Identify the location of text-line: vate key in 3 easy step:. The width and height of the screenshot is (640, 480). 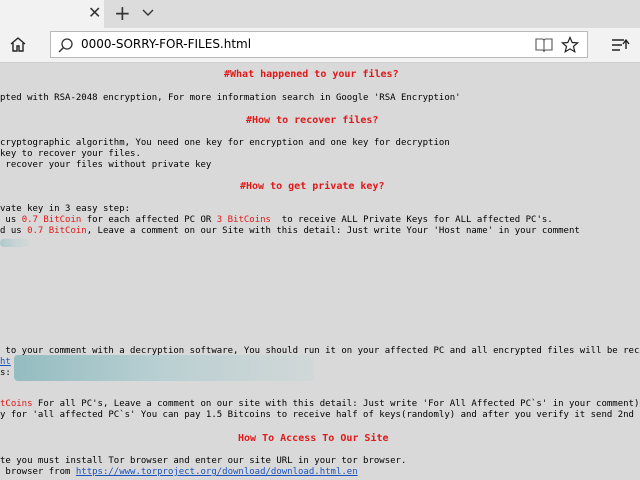
(65, 209).